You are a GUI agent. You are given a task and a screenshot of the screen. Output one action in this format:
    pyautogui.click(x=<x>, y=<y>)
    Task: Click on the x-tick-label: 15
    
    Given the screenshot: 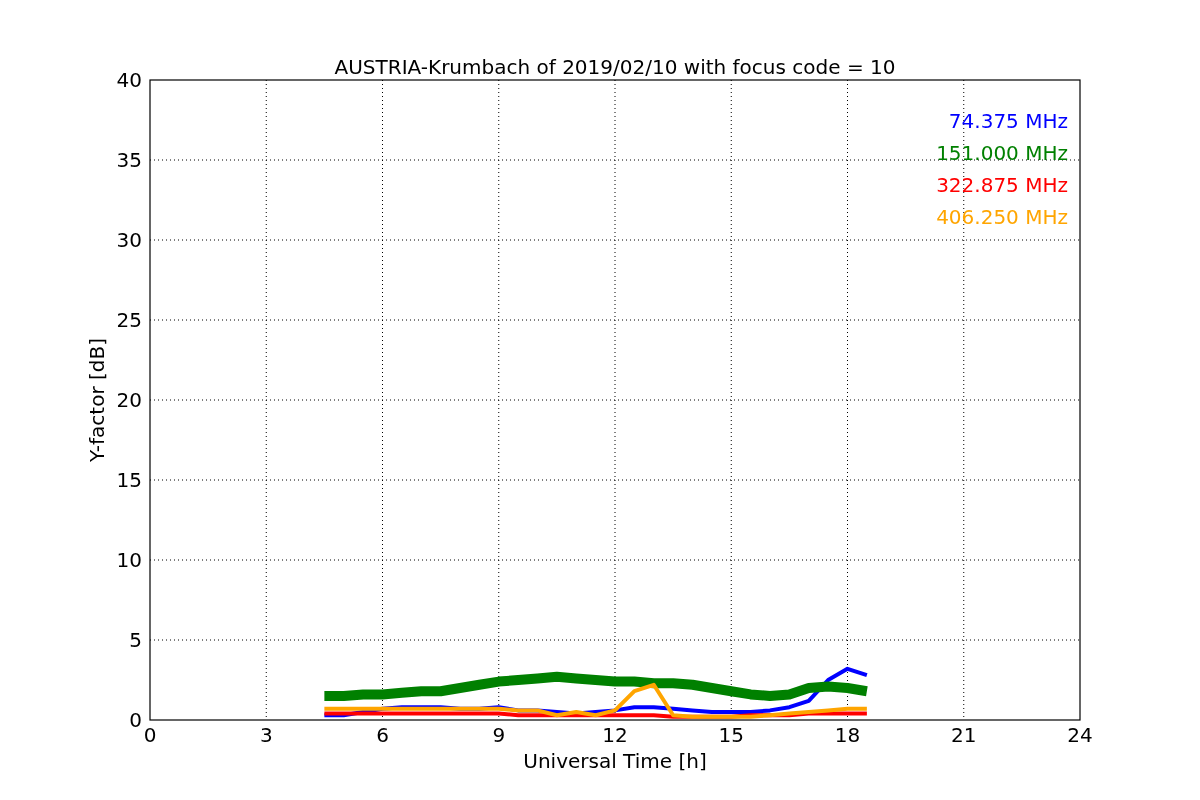 What is the action you would take?
    pyautogui.click(x=731, y=735)
    